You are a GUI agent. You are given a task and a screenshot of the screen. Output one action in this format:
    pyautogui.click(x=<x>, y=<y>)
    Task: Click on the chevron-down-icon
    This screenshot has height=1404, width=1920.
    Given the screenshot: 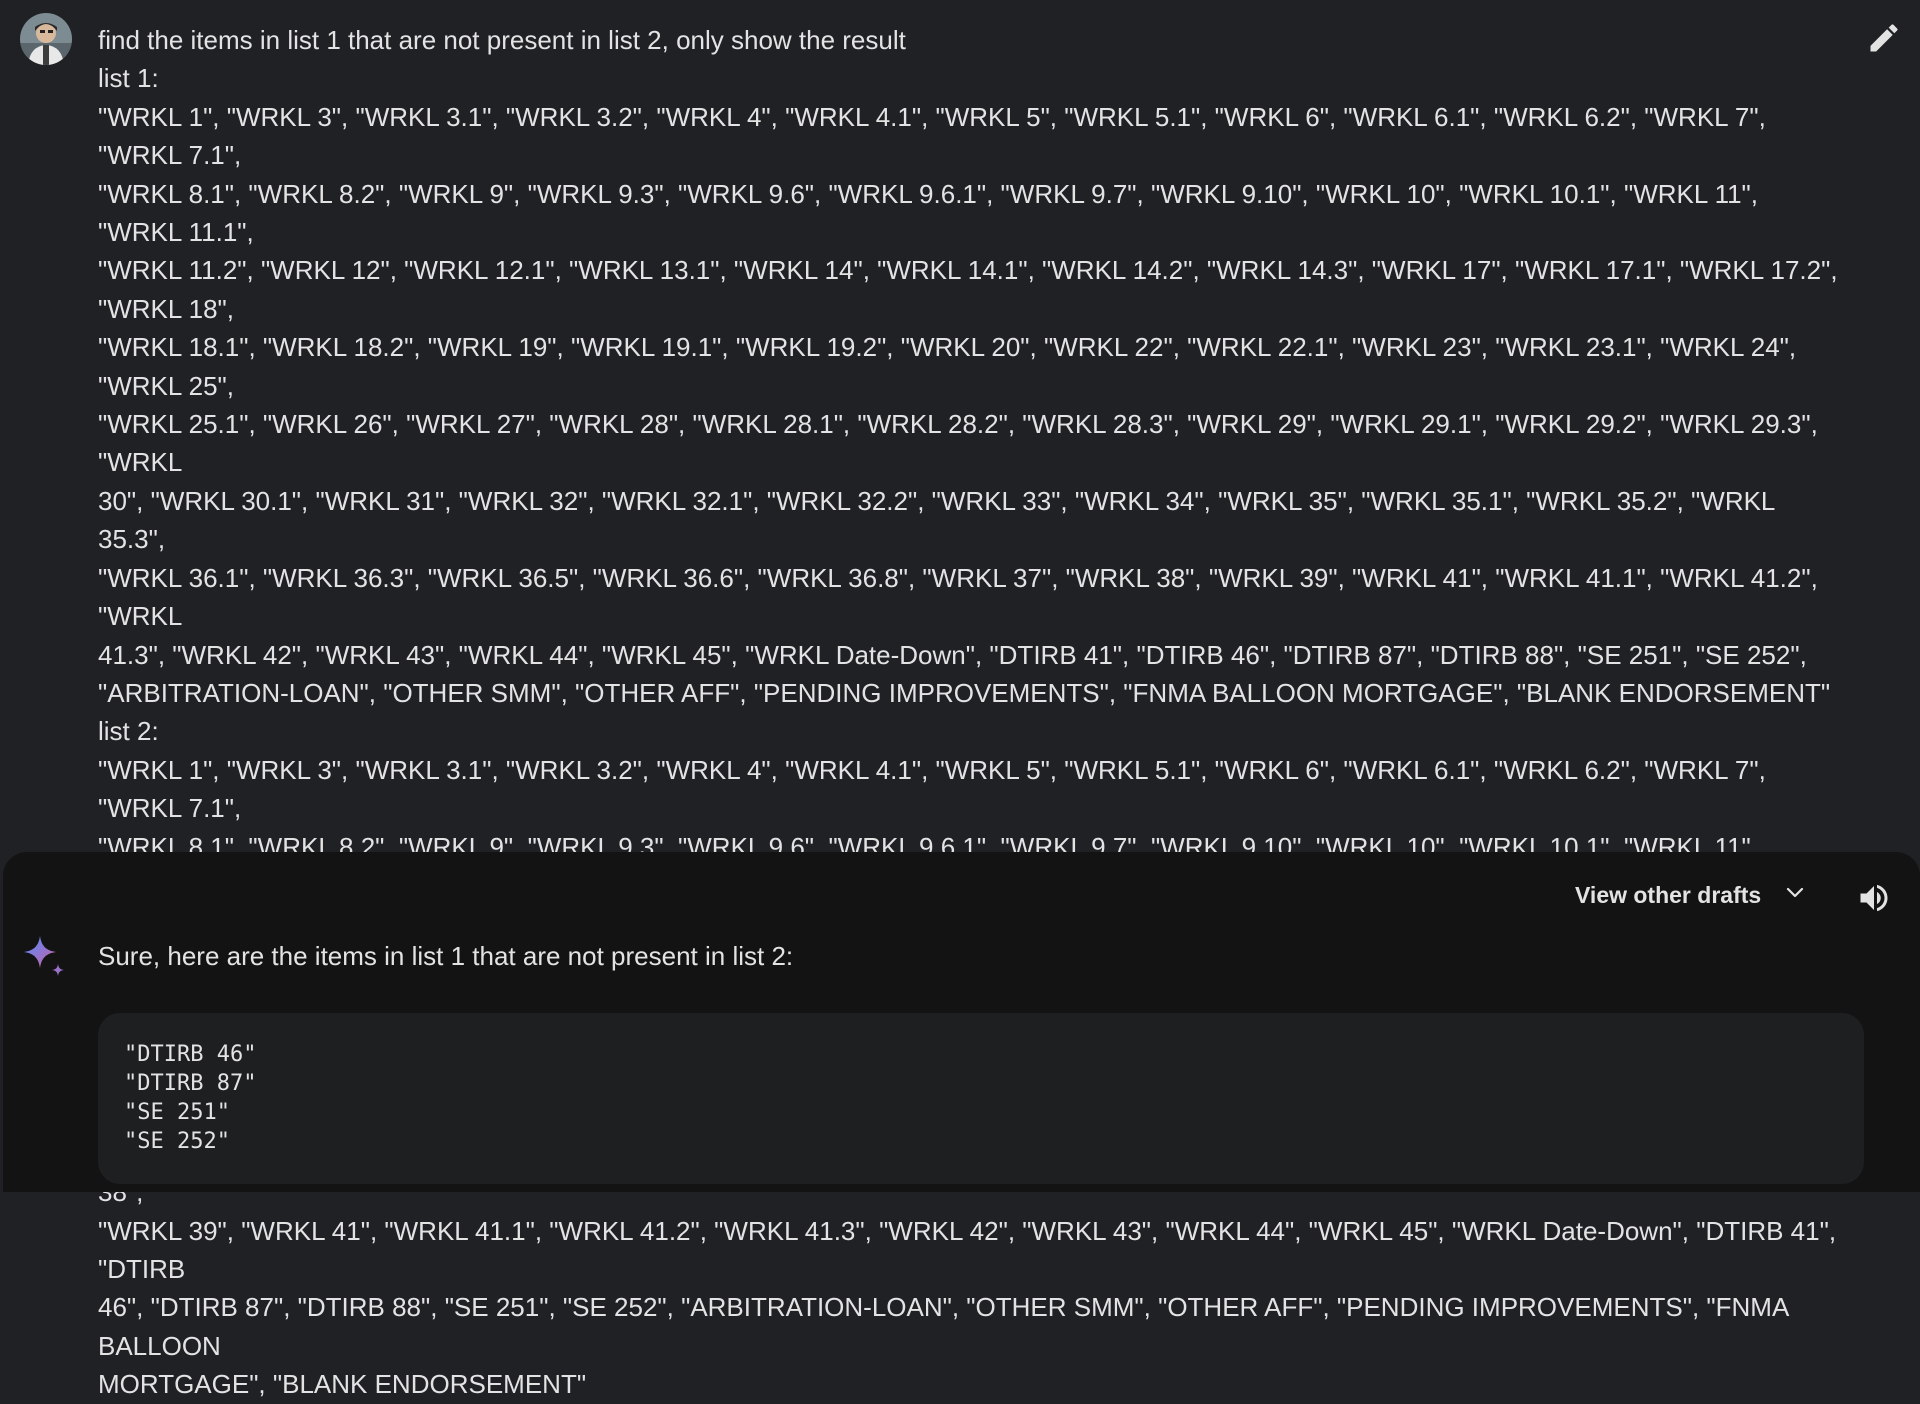 What is the action you would take?
    pyautogui.click(x=1795, y=895)
    